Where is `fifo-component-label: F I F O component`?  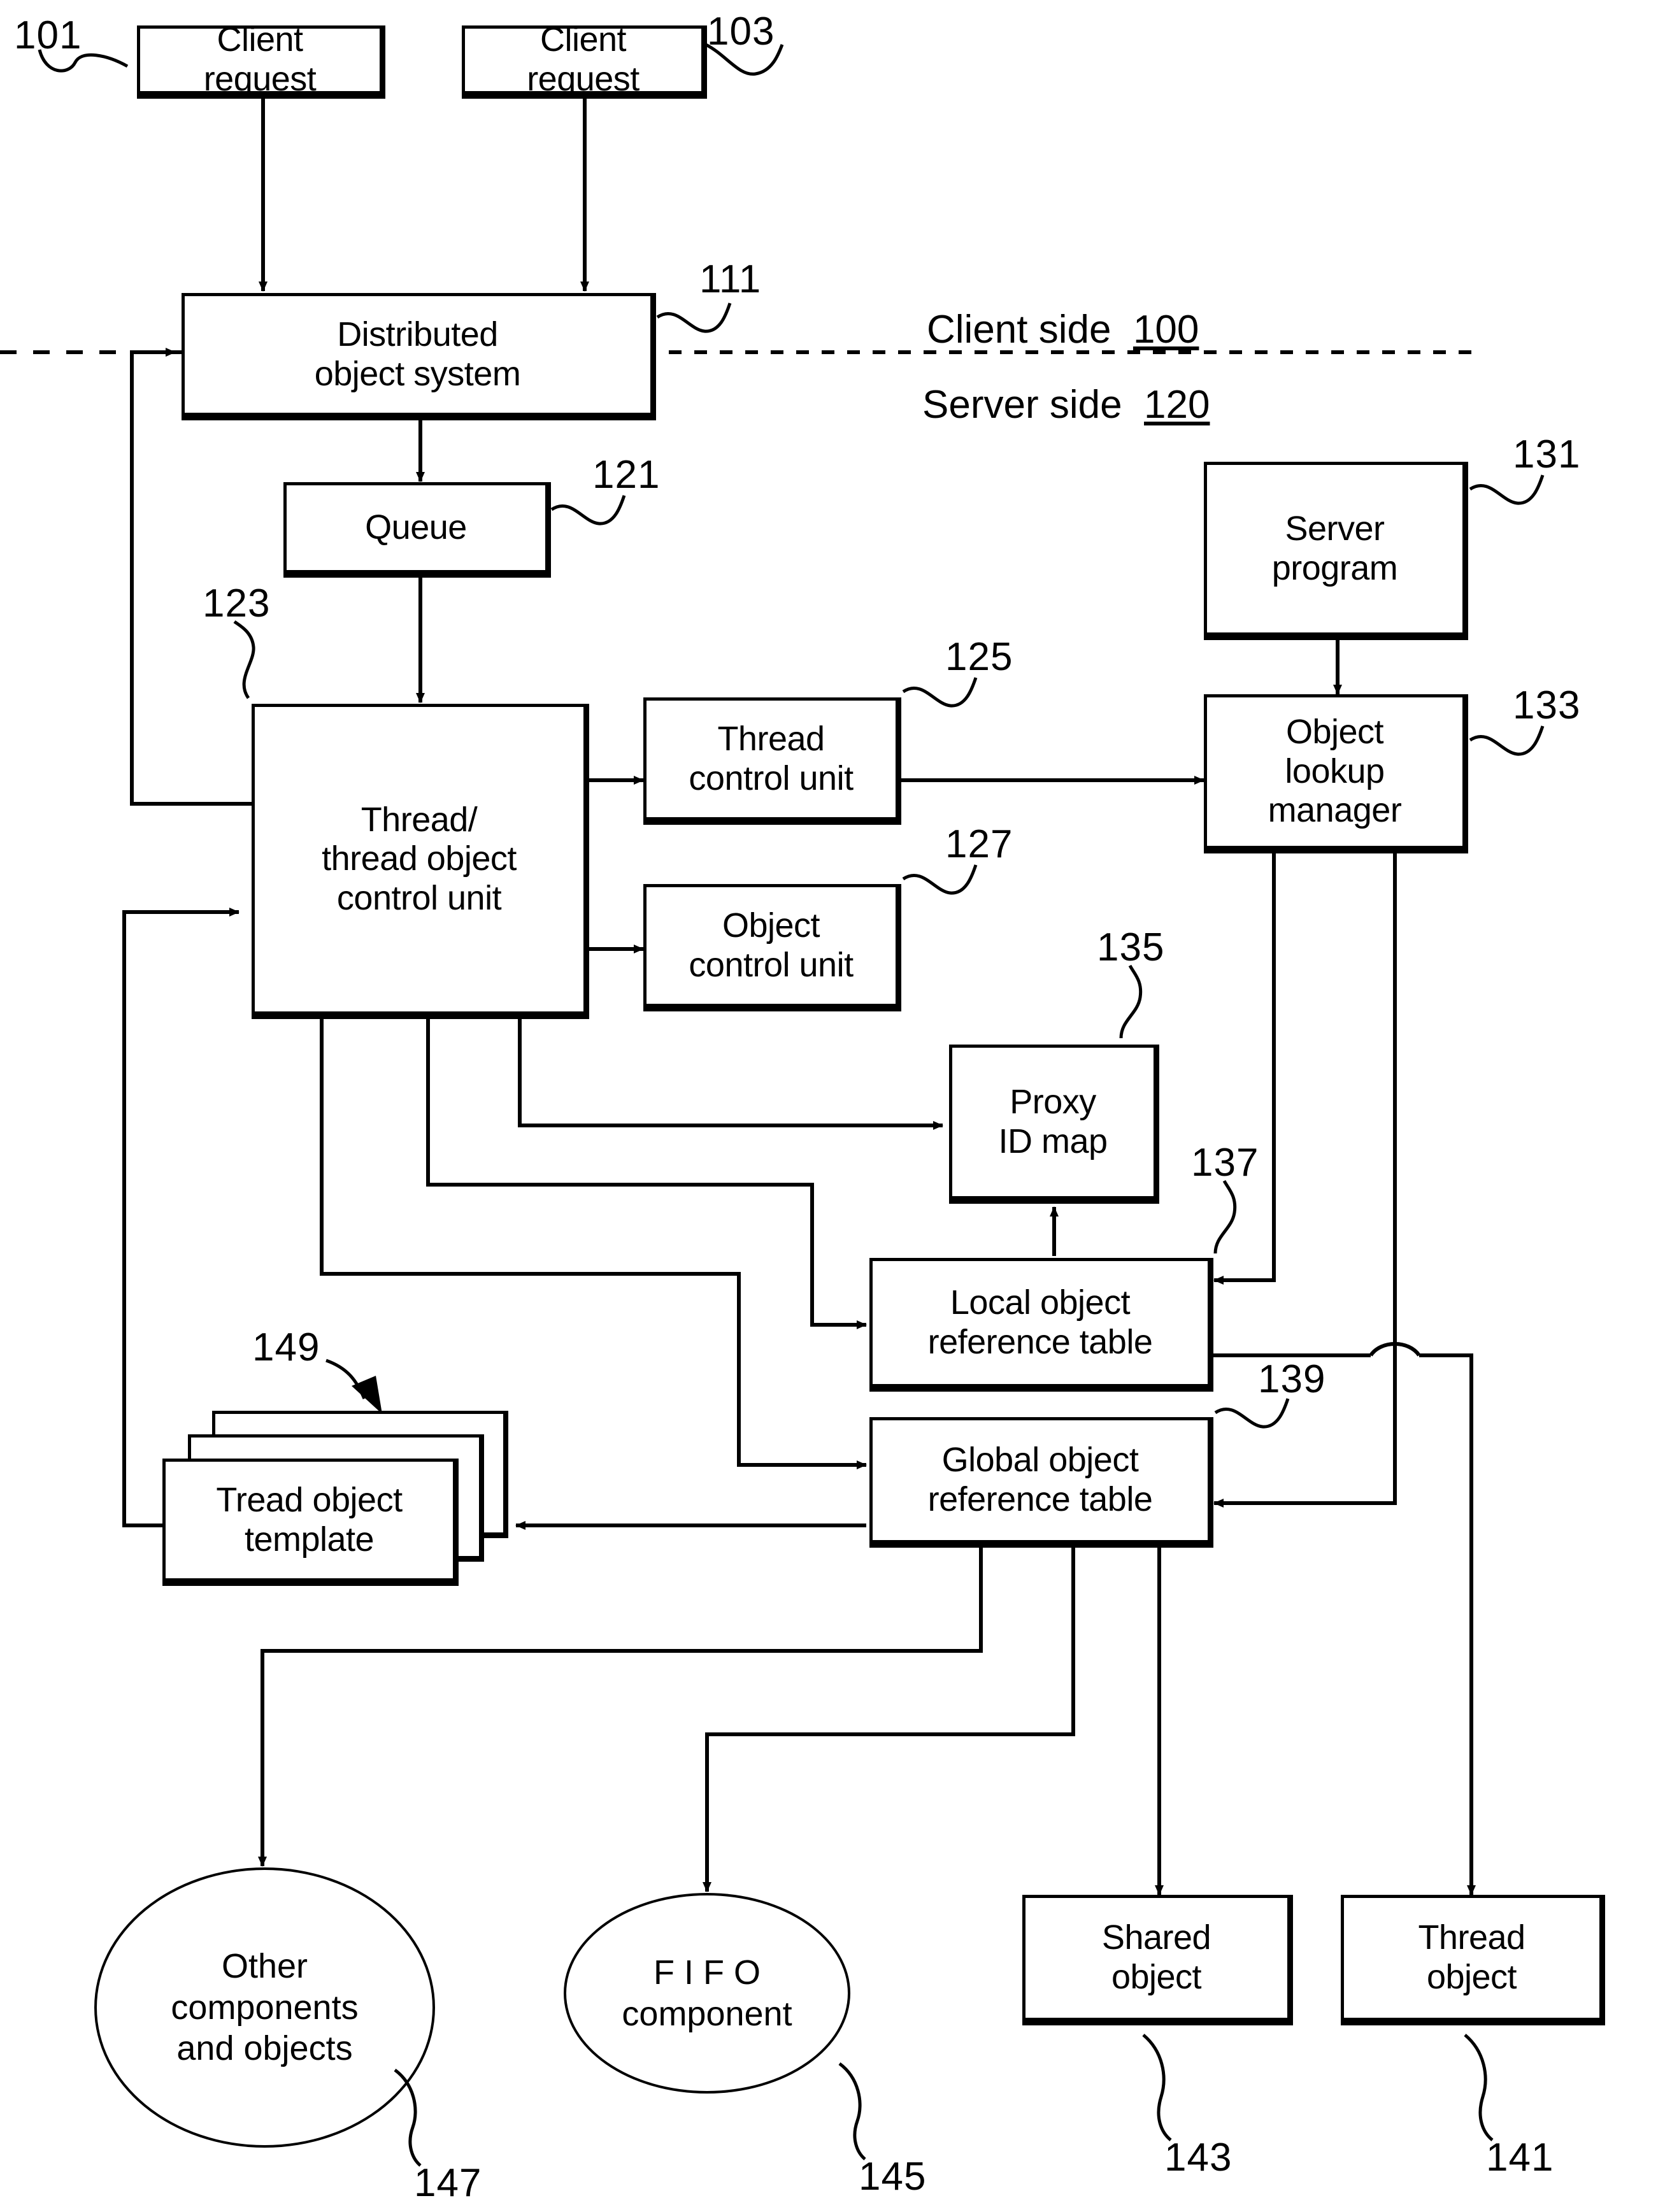 fifo-component-label: F I F O component is located at coordinates (707, 1993).